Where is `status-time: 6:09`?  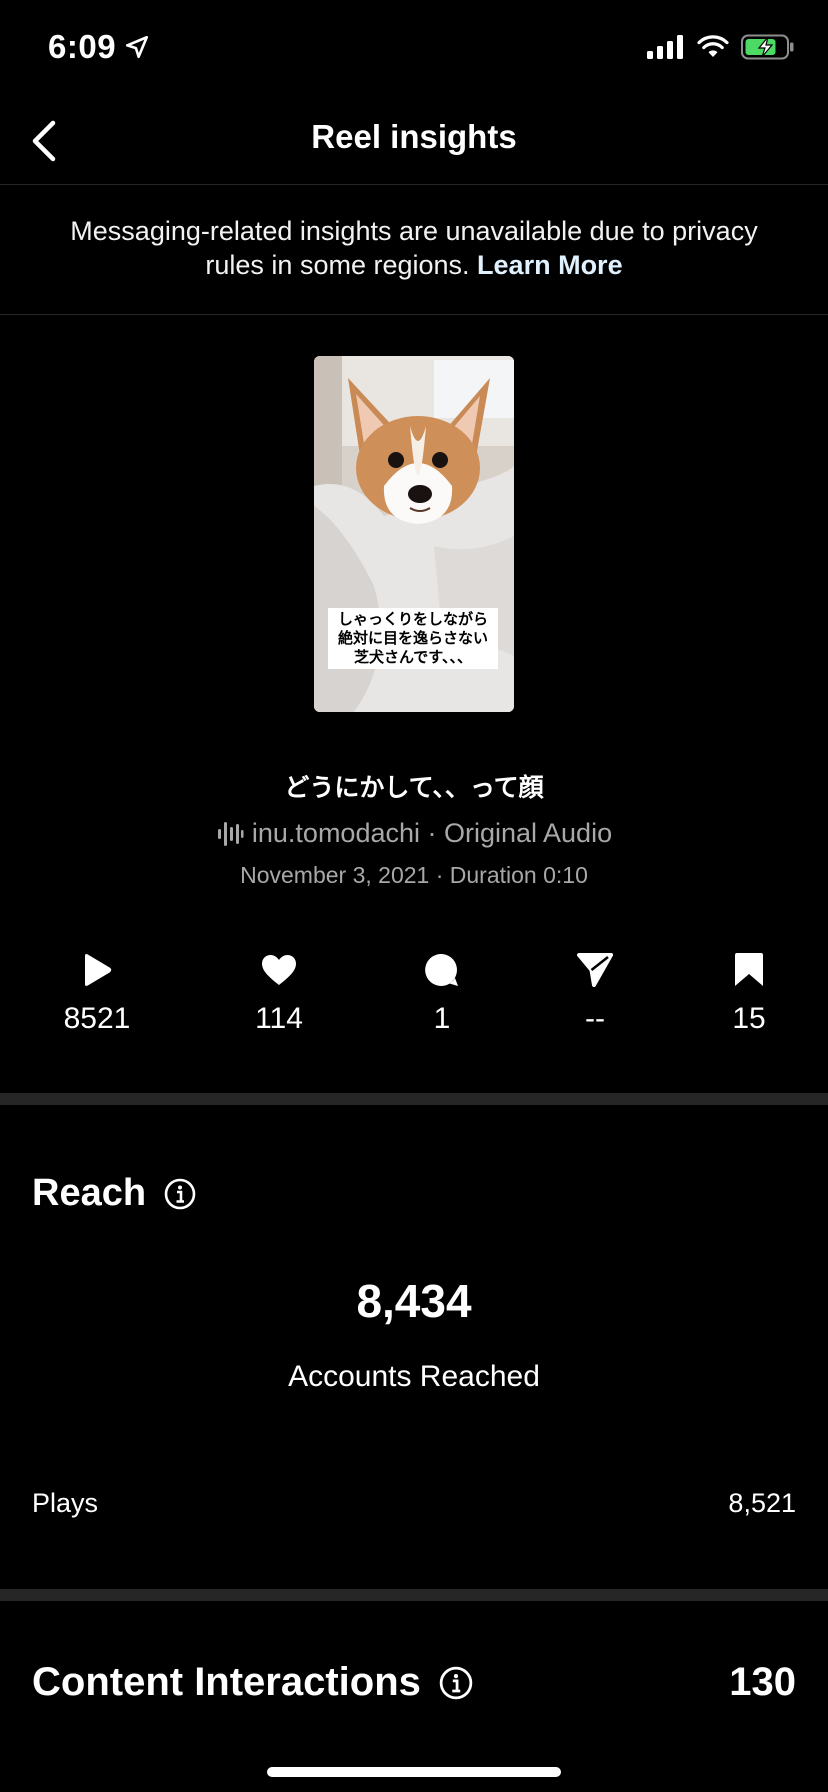 status-time: 6:09 is located at coordinates (99, 47).